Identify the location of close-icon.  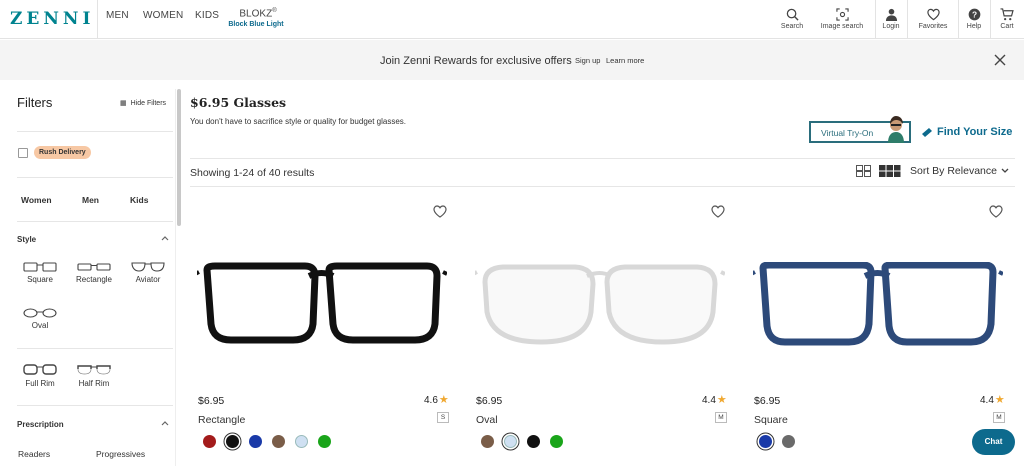
(1000, 60).